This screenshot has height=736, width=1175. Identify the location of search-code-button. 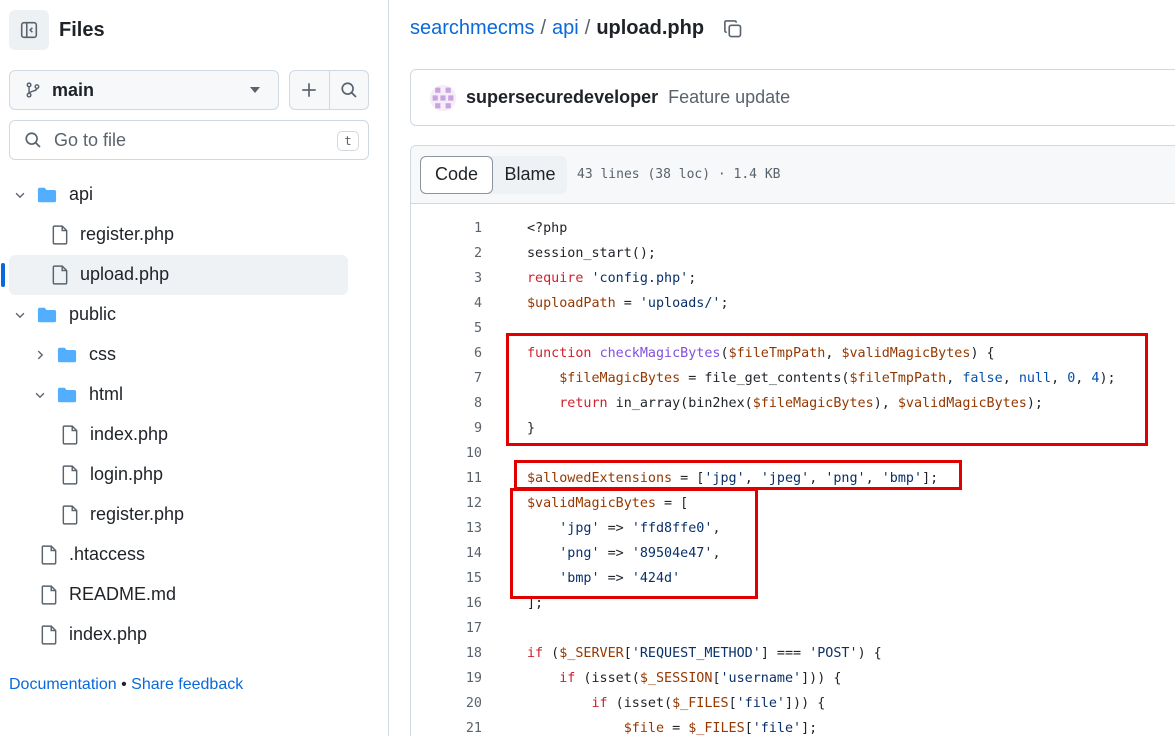
(348, 90).